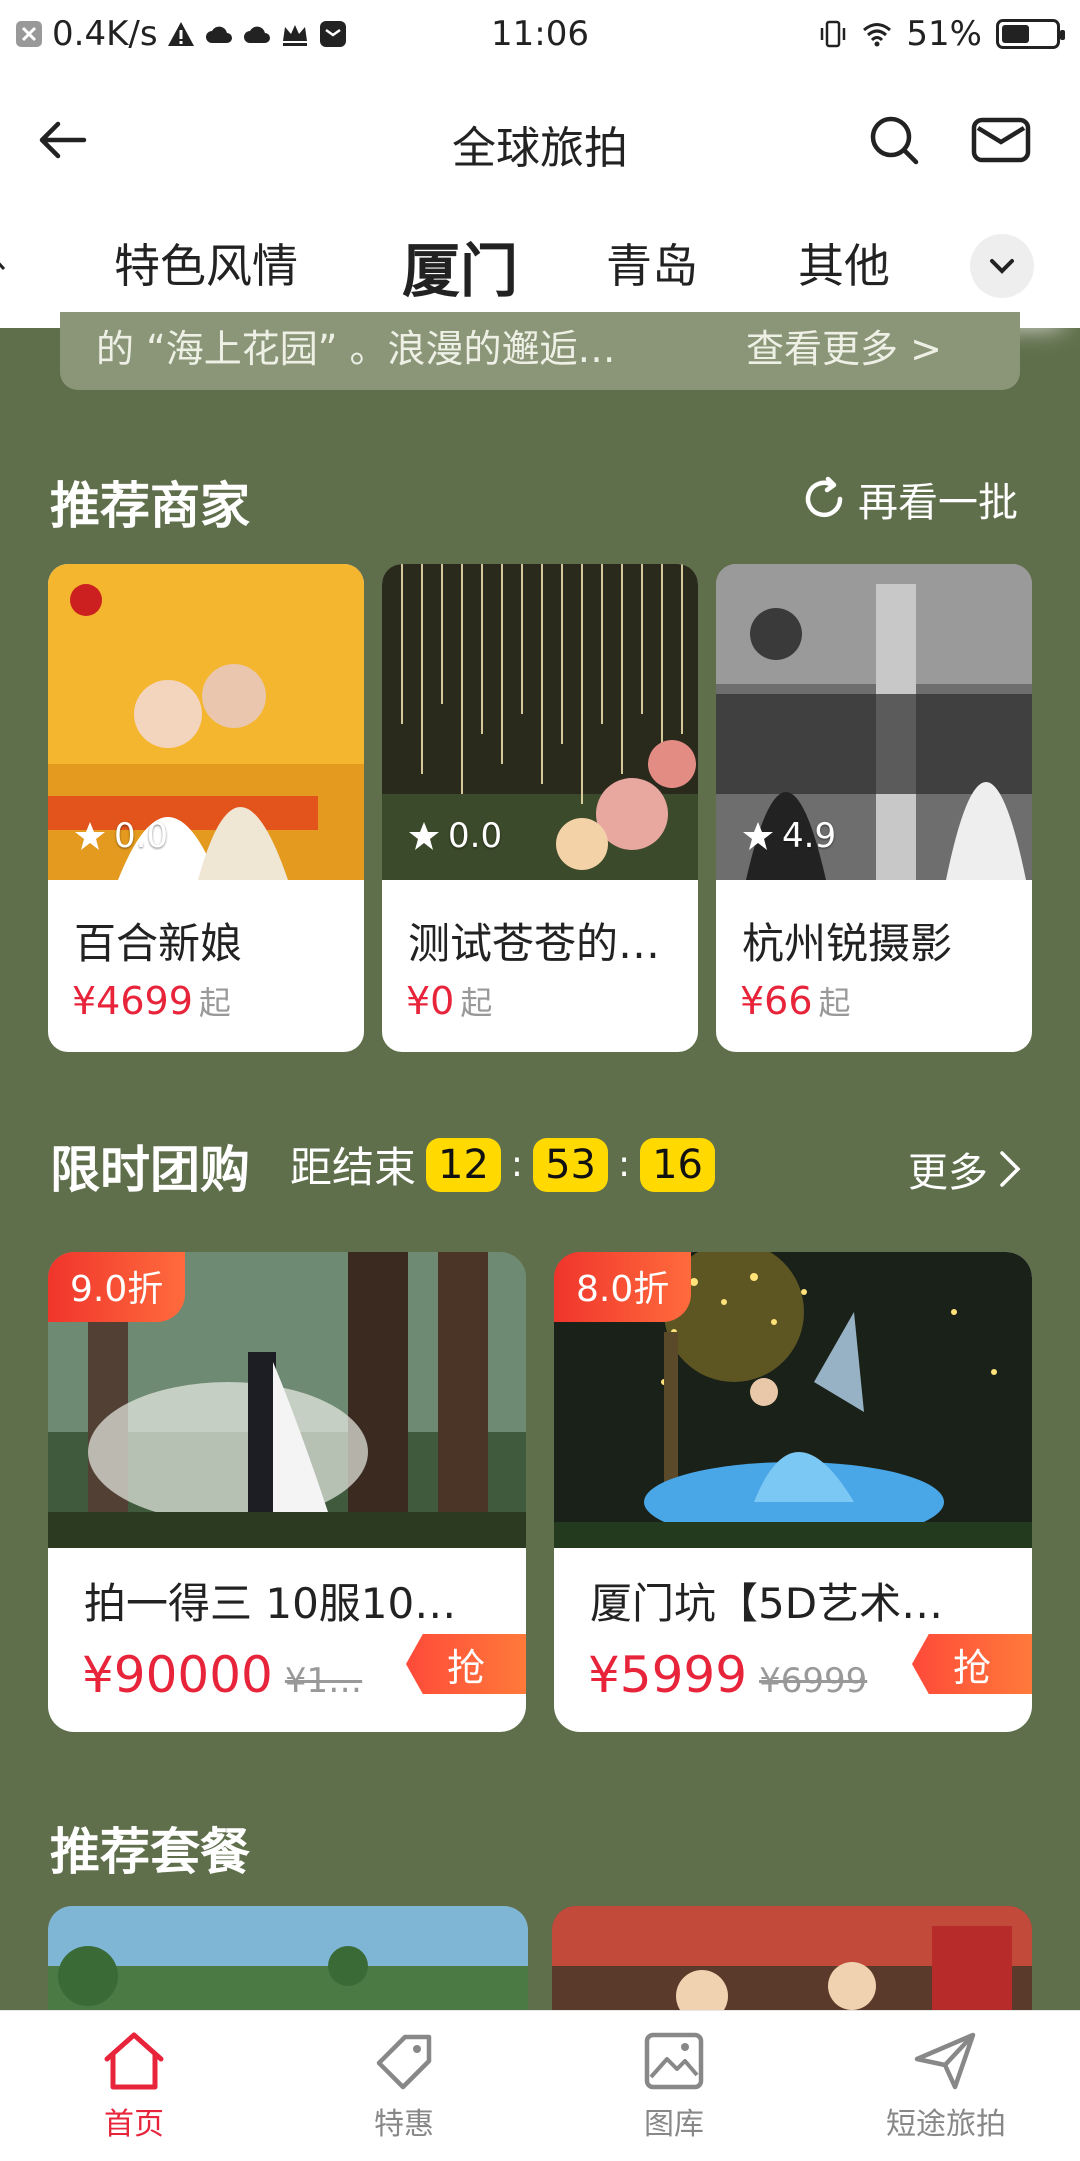 The height and width of the screenshot is (2161, 1080). Describe the element at coordinates (1030, 34) in the screenshot. I see `battery-icon` at that location.